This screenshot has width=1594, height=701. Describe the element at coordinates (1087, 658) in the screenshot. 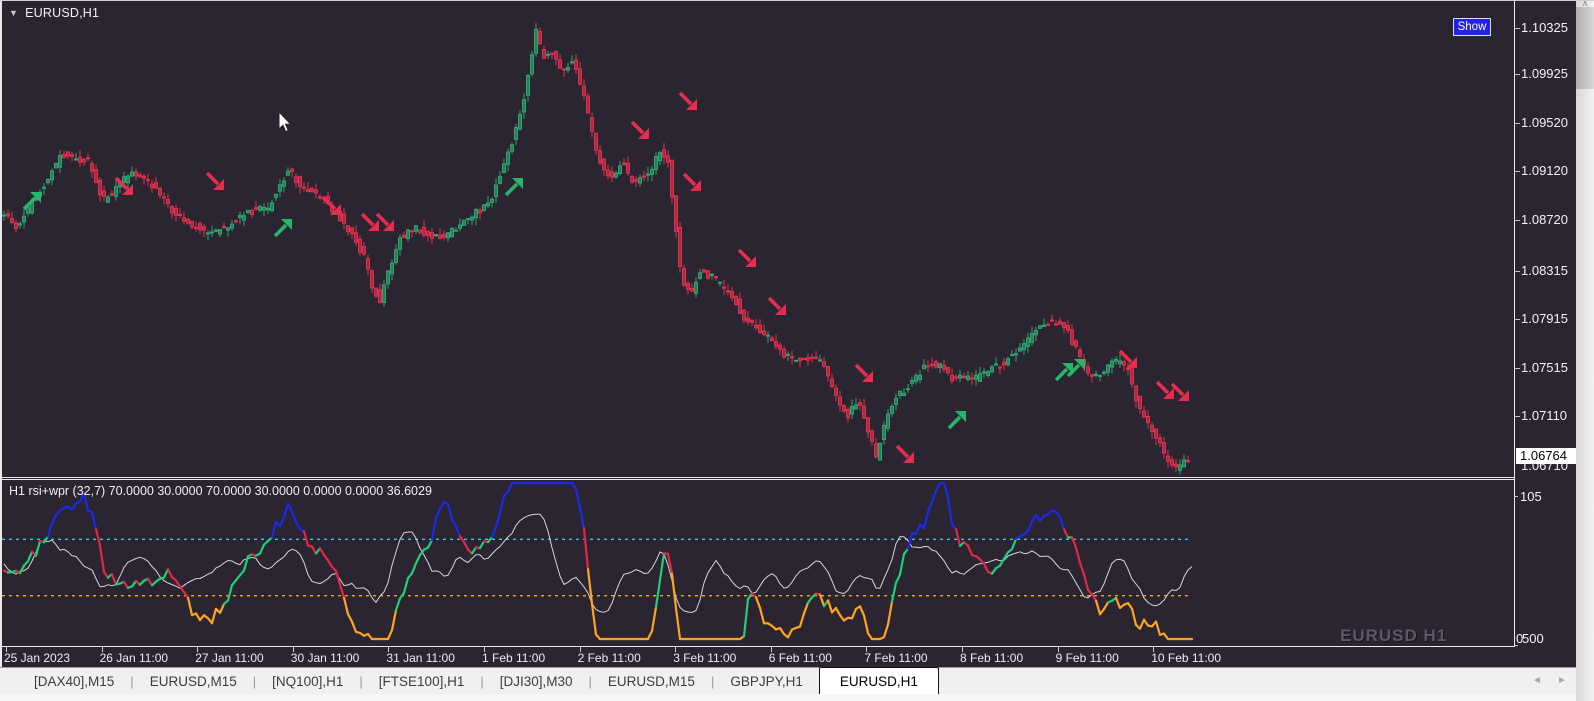

I see `time-tick-label: 9 Feb 11:00` at that location.